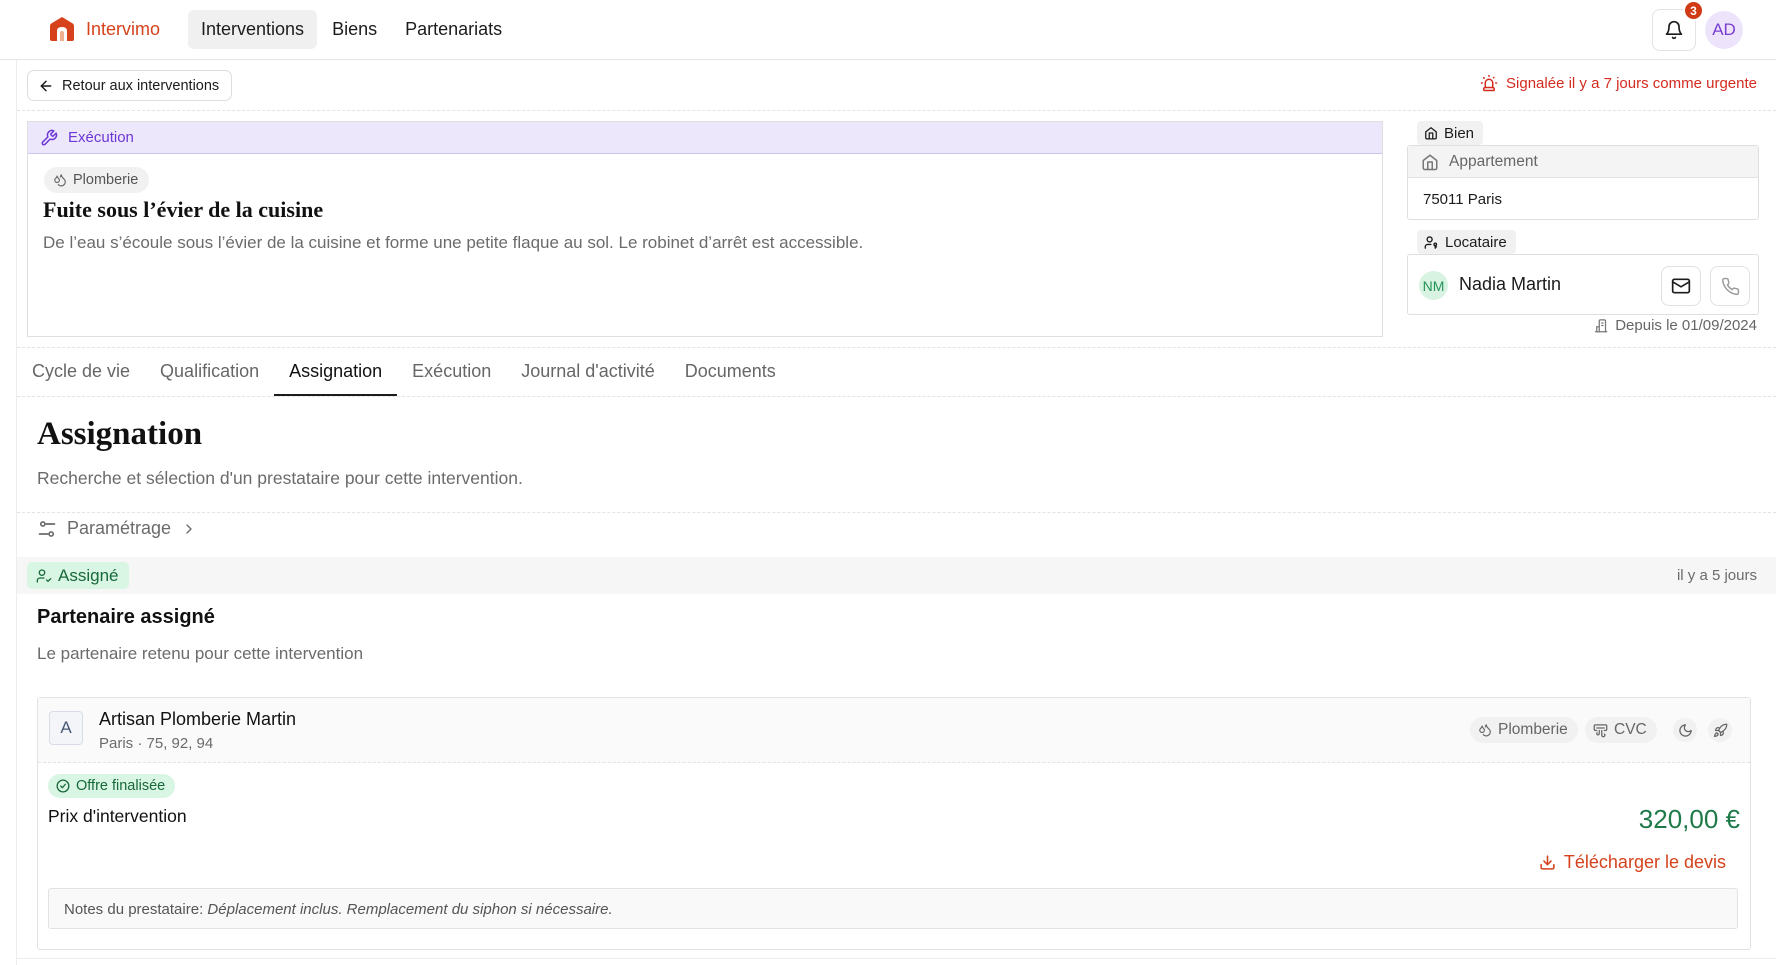 The width and height of the screenshot is (1776, 965). What do you see at coordinates (1724, 30) in the screenshot?
I see `user-avatar: AD` at bounding box center [1724, 30].